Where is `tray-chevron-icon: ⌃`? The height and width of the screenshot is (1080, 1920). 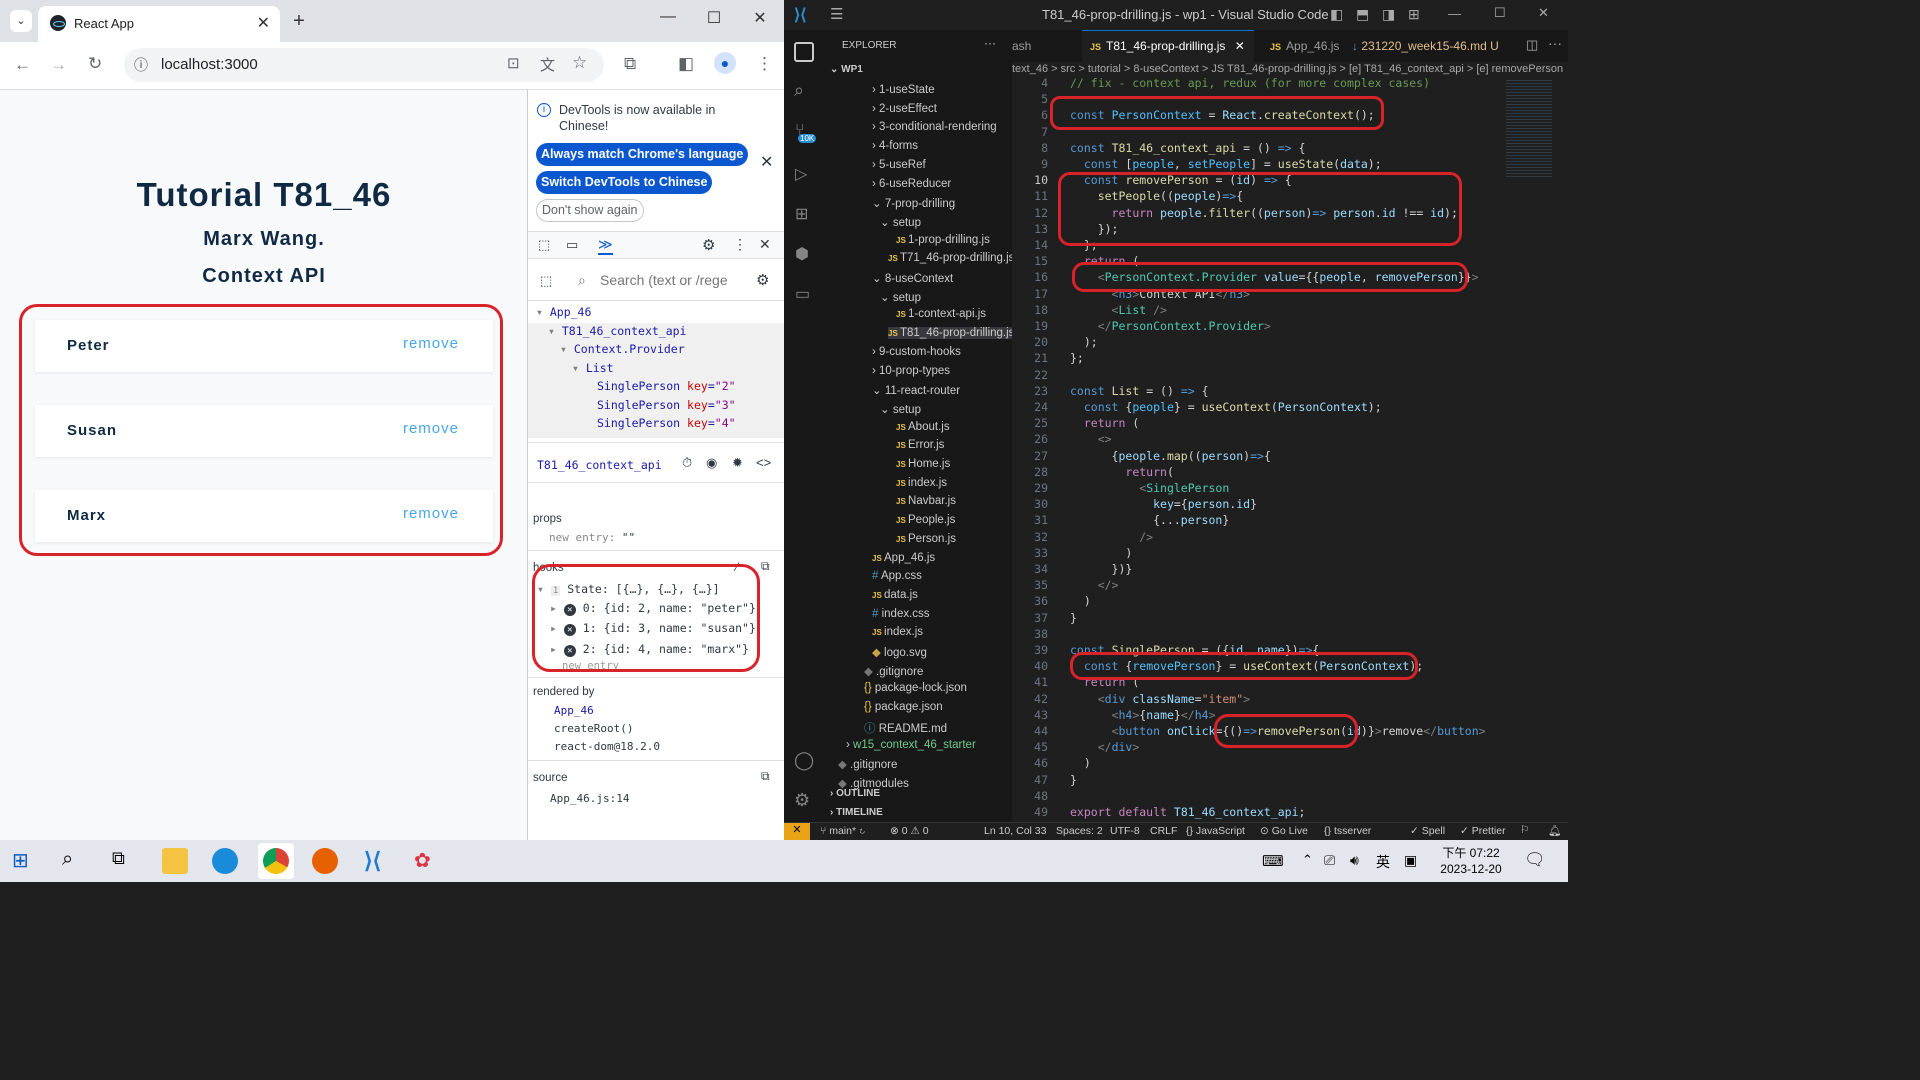 tray-chevron-icon: ⌃ is located at coordinates (1307, 860).